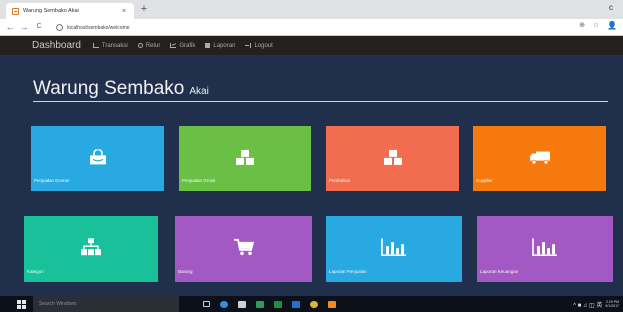  I want to click on tile-penjualan-grosir: Penjualan Grosir, so click(245, 158).